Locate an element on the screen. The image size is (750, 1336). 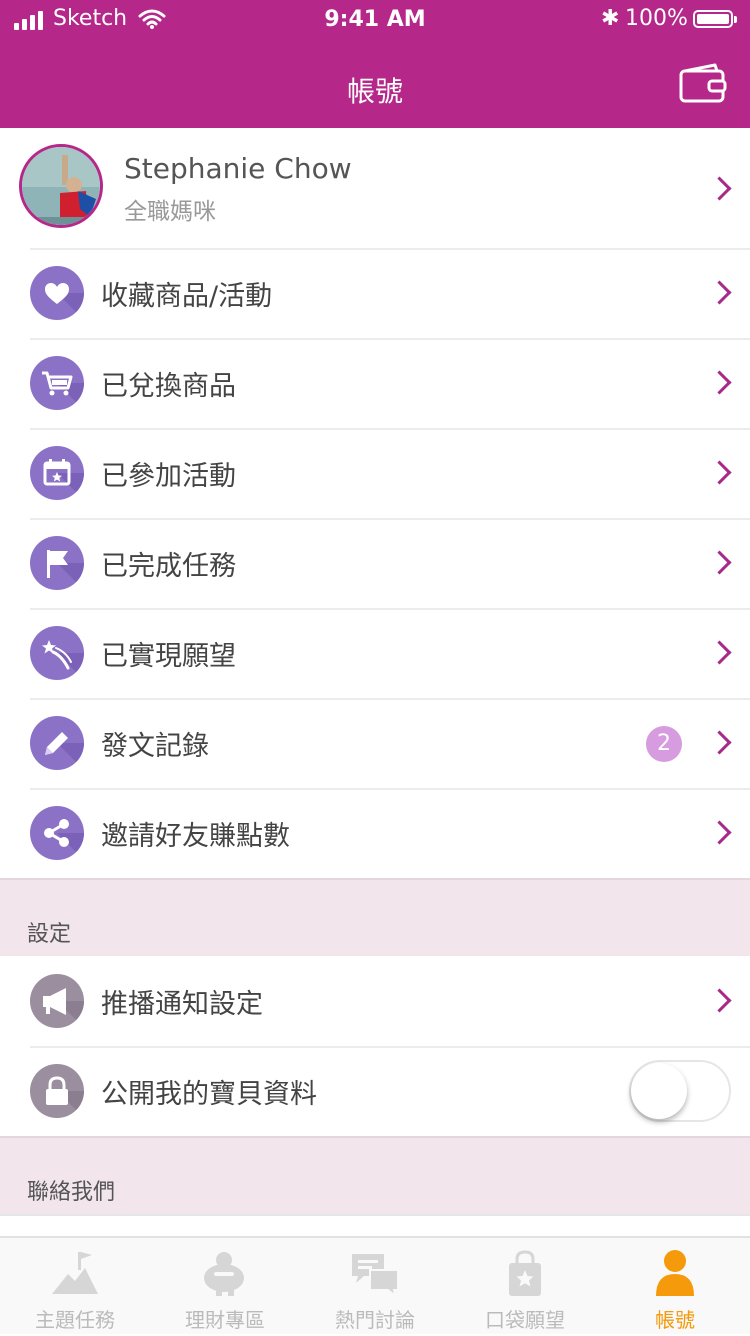
nav-bar: 帳號 is located at coordinates (375, 84).